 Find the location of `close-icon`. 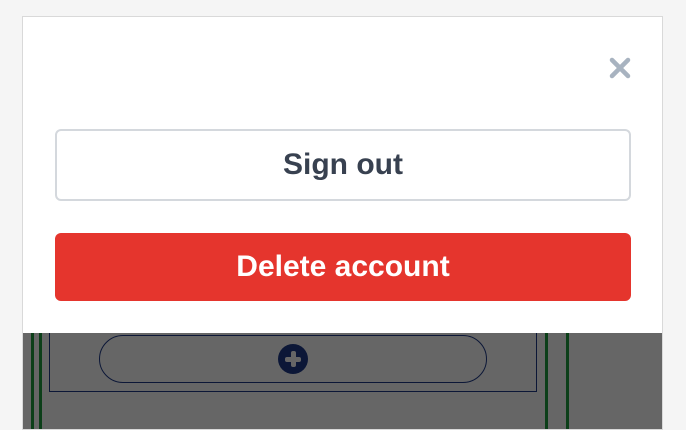

close-icon is located at coordinates (620, 68).